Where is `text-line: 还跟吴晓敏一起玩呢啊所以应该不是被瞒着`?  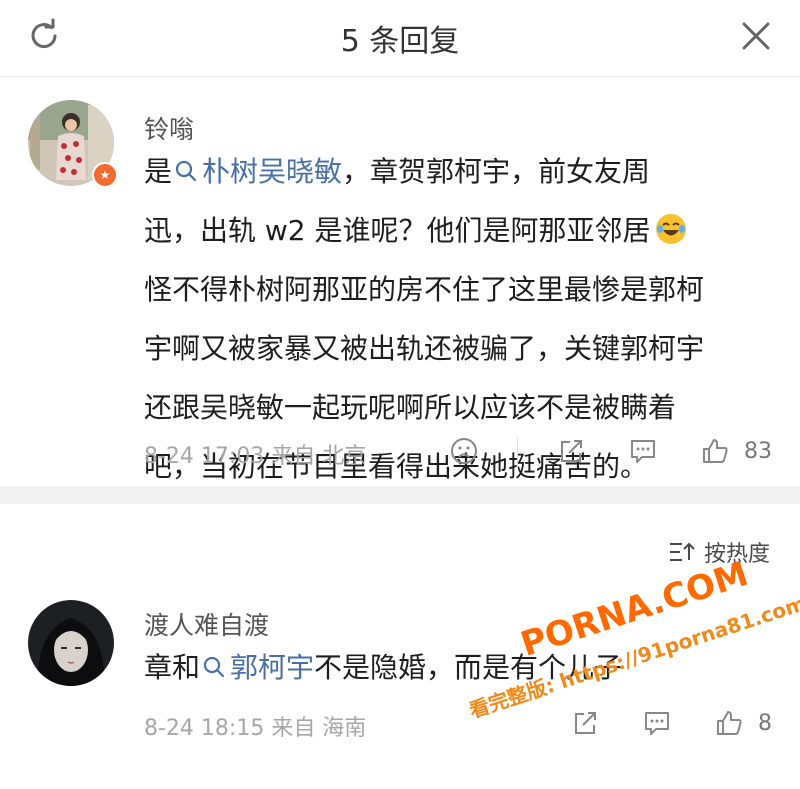 text-line: 还跟吴晓敏一起玩呢啊所以应该不是被瞒着 is located at coordinates (410, 407).